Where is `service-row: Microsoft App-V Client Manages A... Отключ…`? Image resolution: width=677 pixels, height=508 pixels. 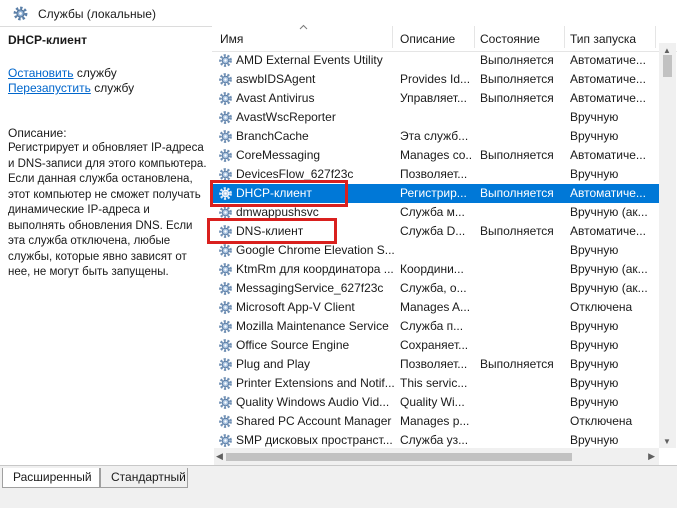
service-row: Microsoft App-V Client Manages A... Отключ… is located at coordinates (435, 307).